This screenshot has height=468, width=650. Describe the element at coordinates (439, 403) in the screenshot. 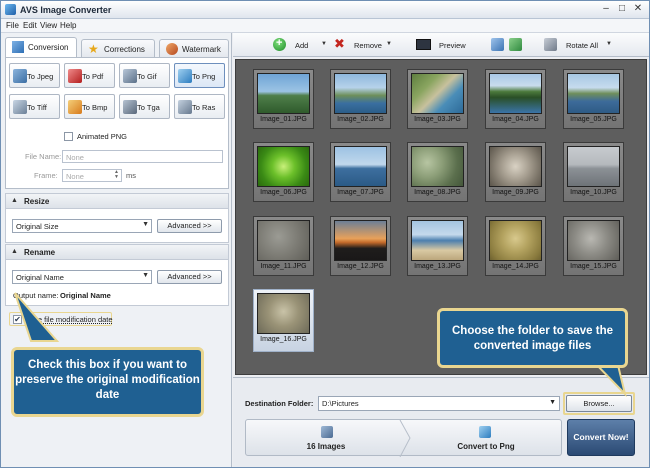

I see `destination-folder-input: D:\Pictures ▼` at that location.